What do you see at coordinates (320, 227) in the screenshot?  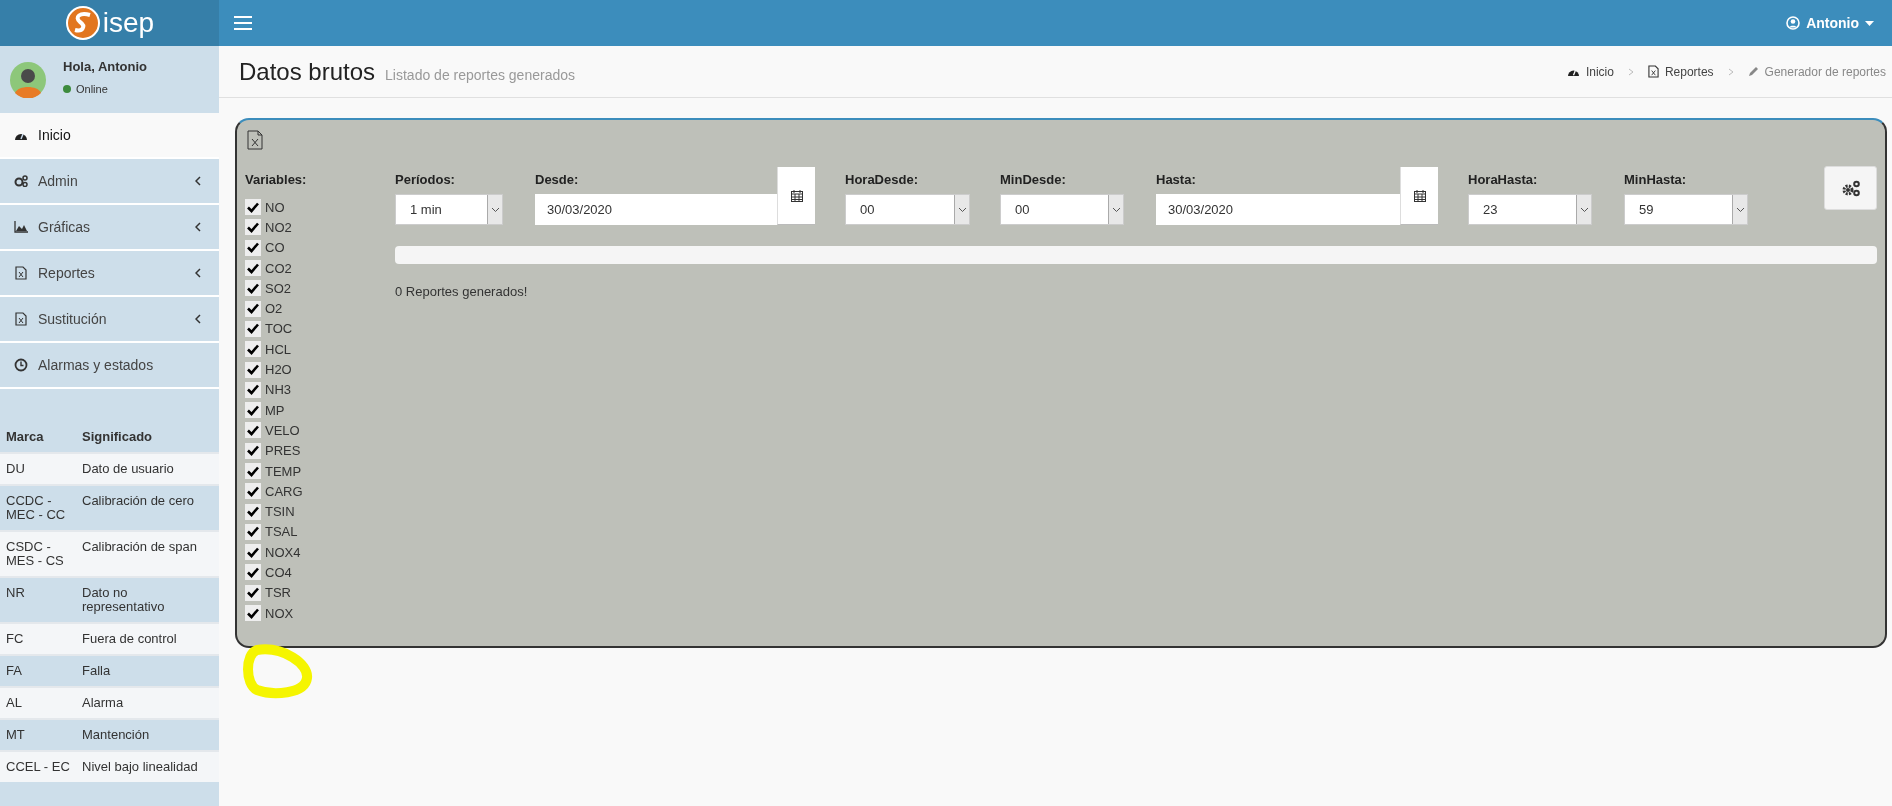 I see `variable-checkbox: NO2` at bounding box center [320, 227].